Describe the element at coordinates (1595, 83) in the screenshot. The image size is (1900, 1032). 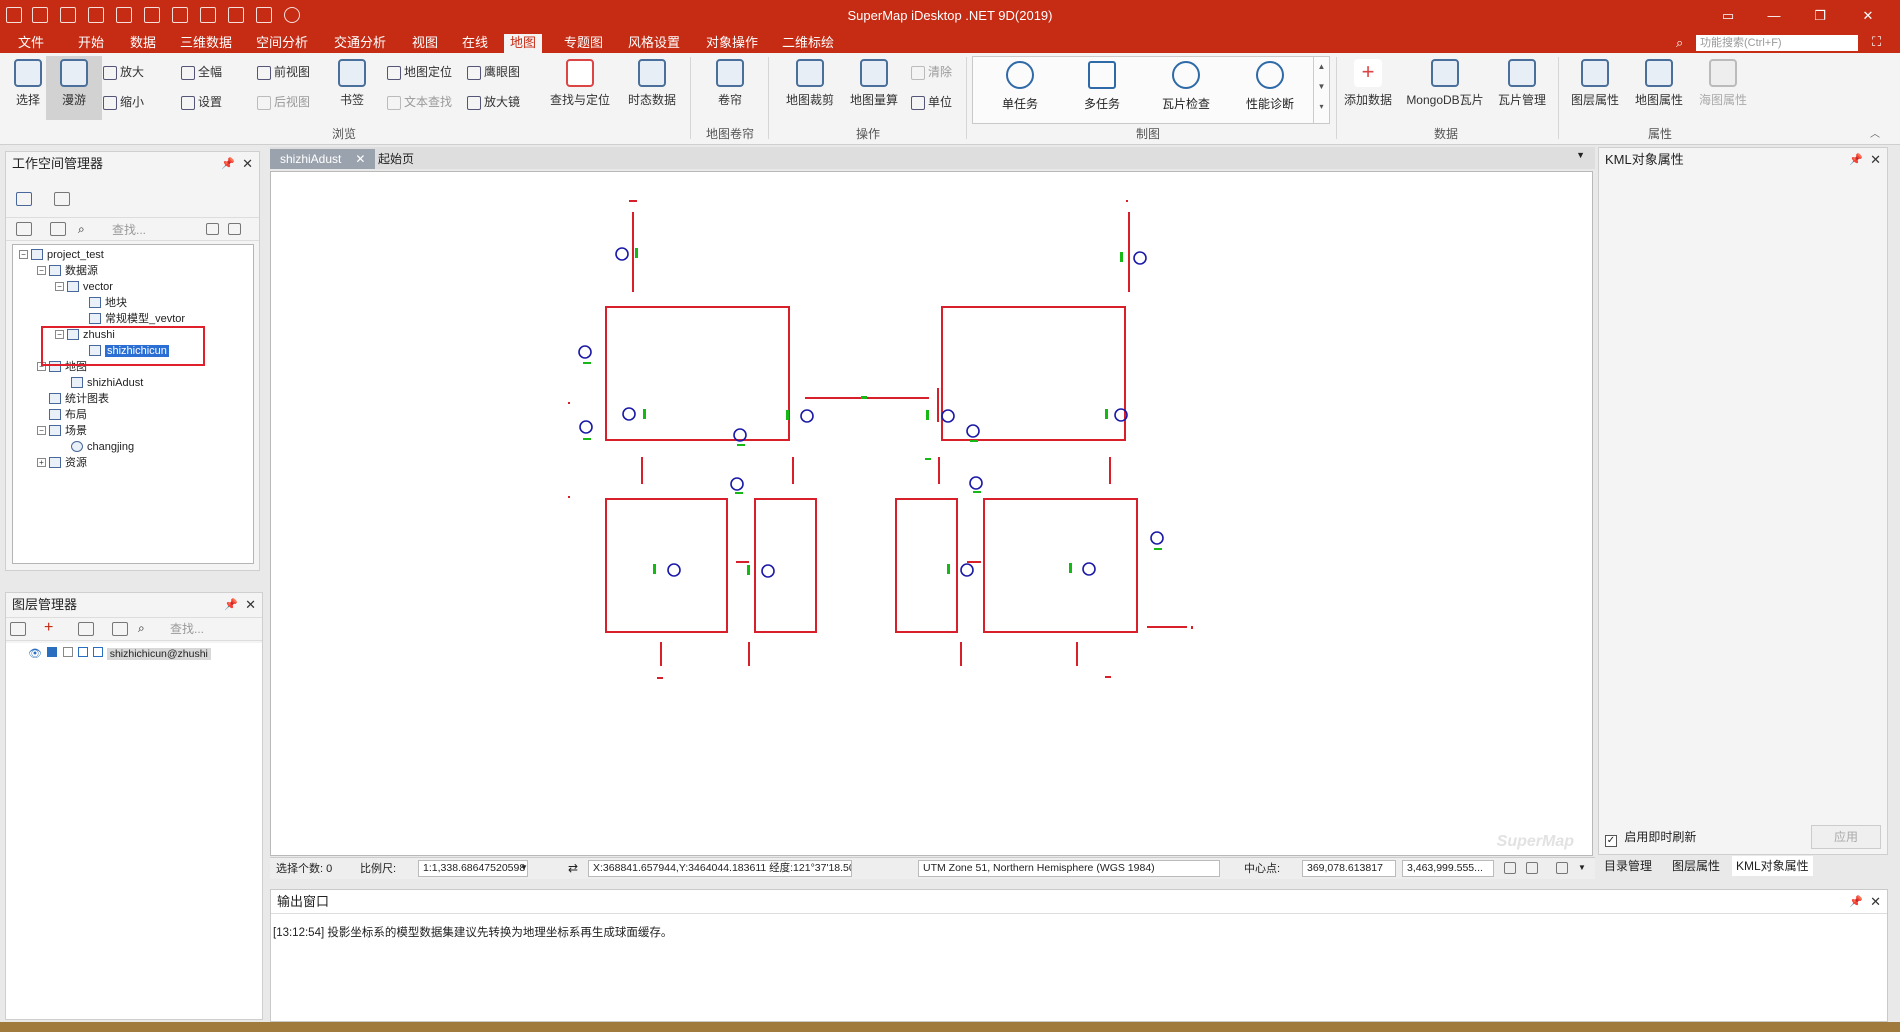
I see `layer-prop-button: 图层属性` at that location.